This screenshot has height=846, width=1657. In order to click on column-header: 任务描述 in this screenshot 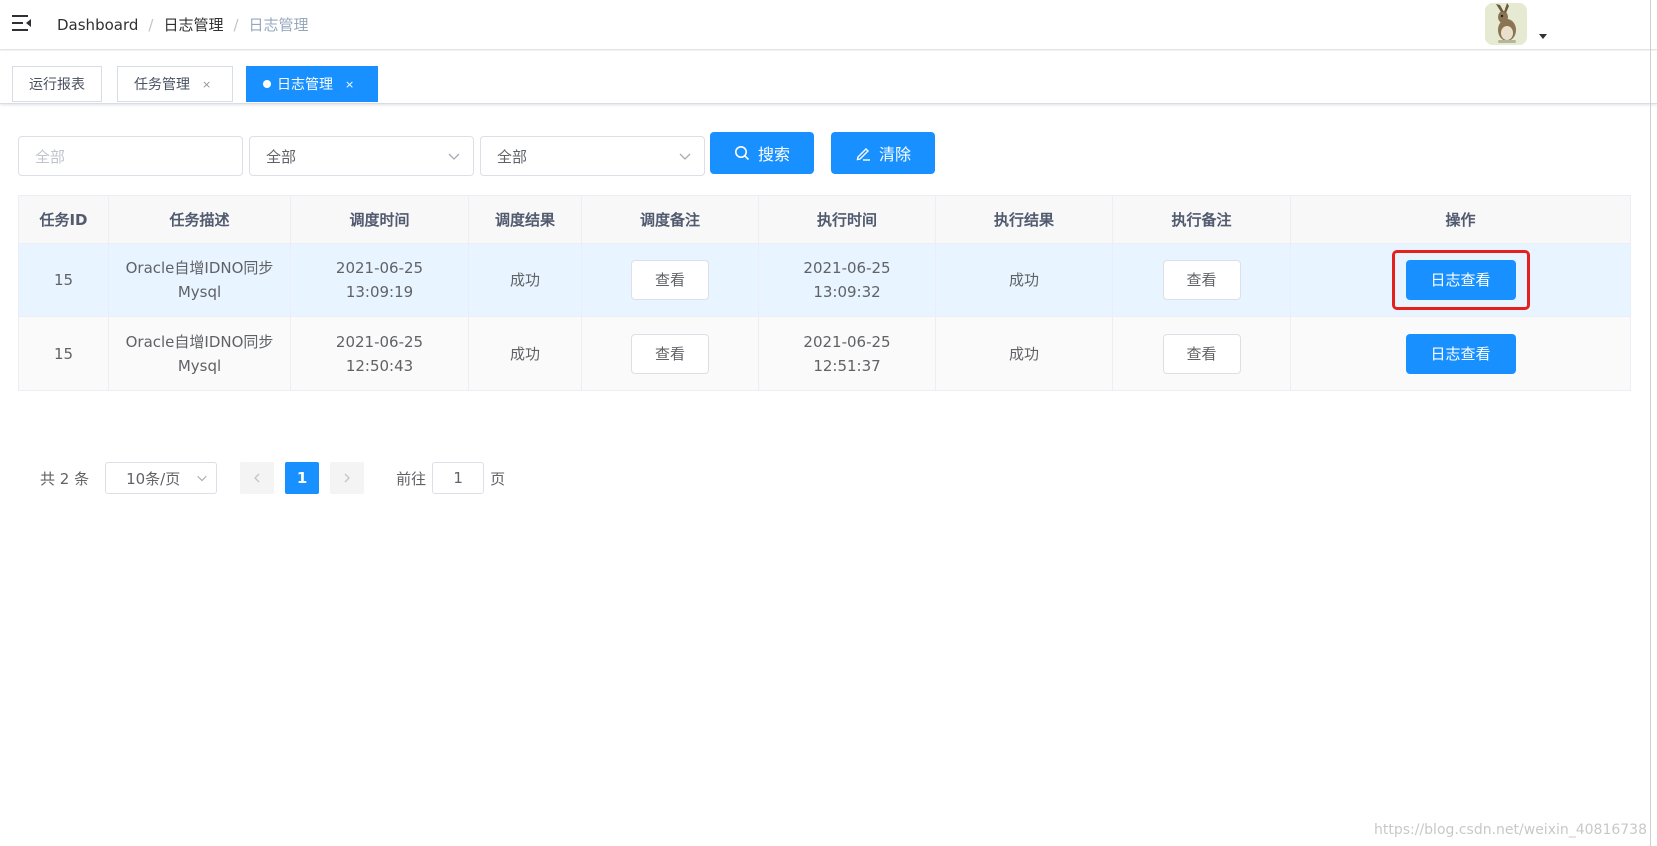, I will do `click(200, 219)`.